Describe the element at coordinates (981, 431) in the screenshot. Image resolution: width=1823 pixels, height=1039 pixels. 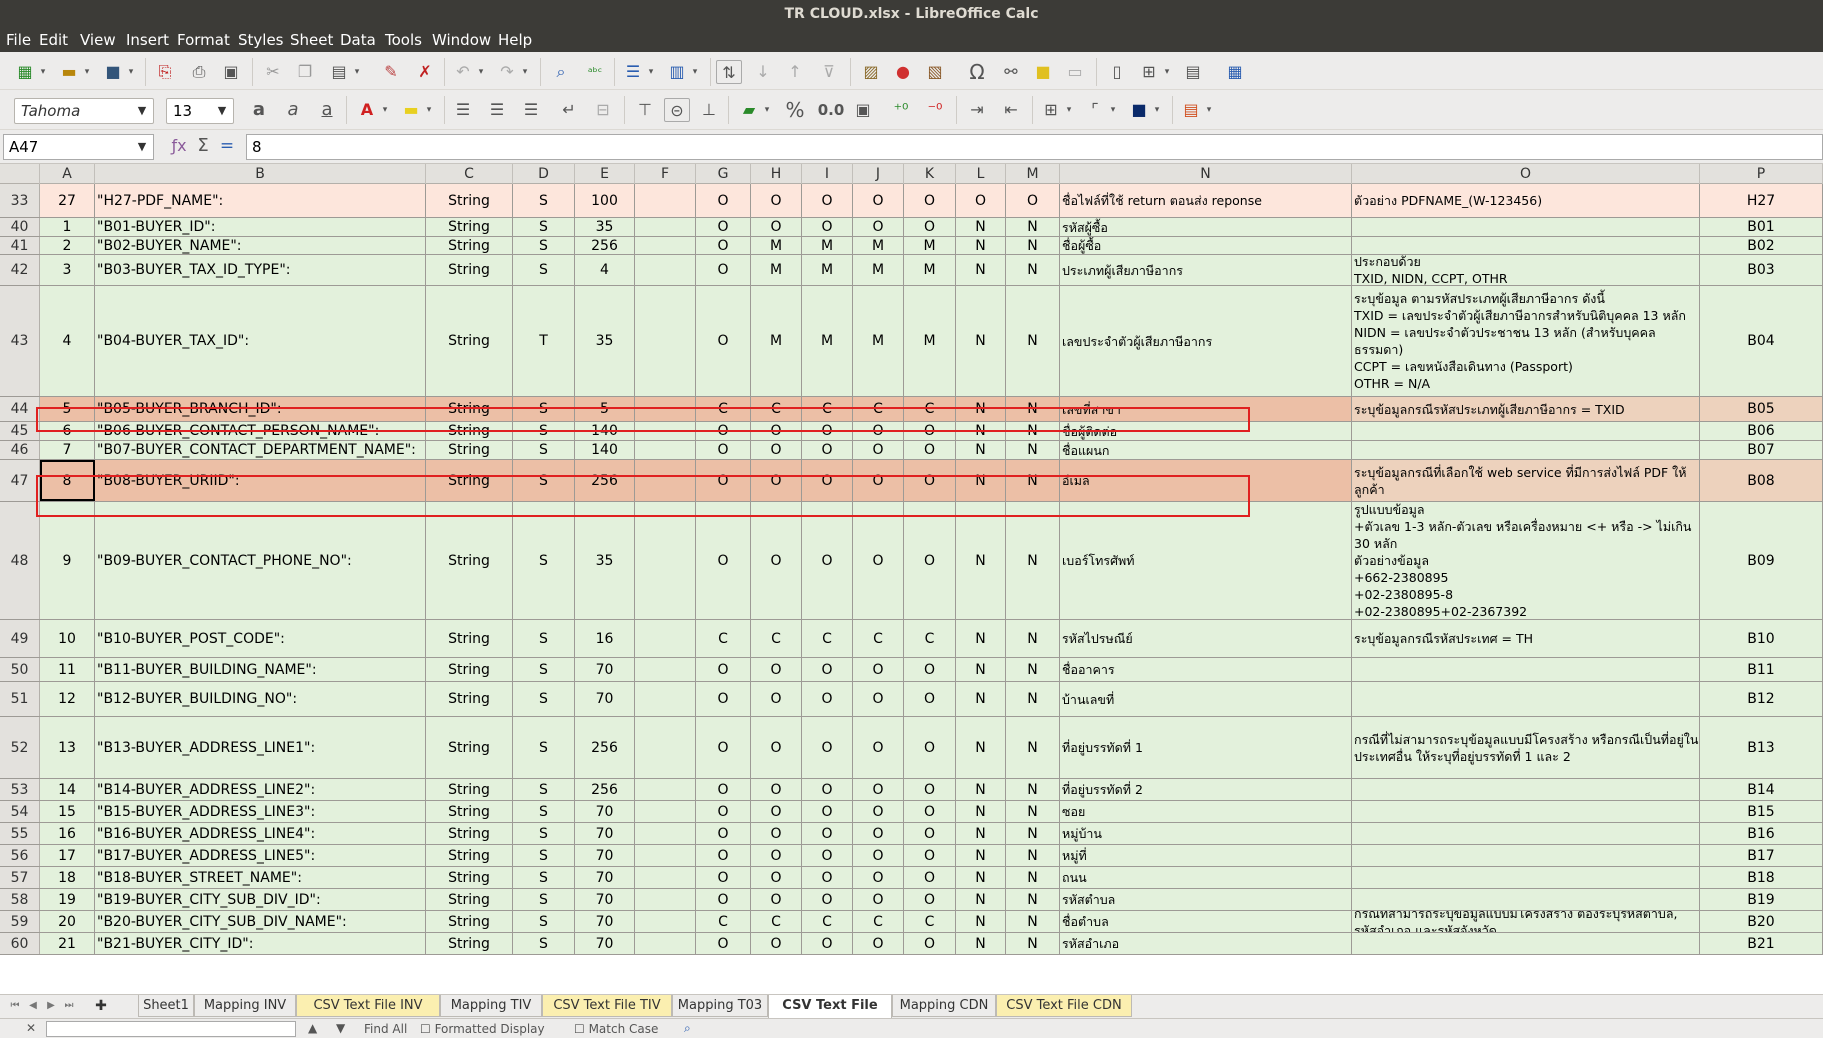
I see `cell-L45: N` at that location.